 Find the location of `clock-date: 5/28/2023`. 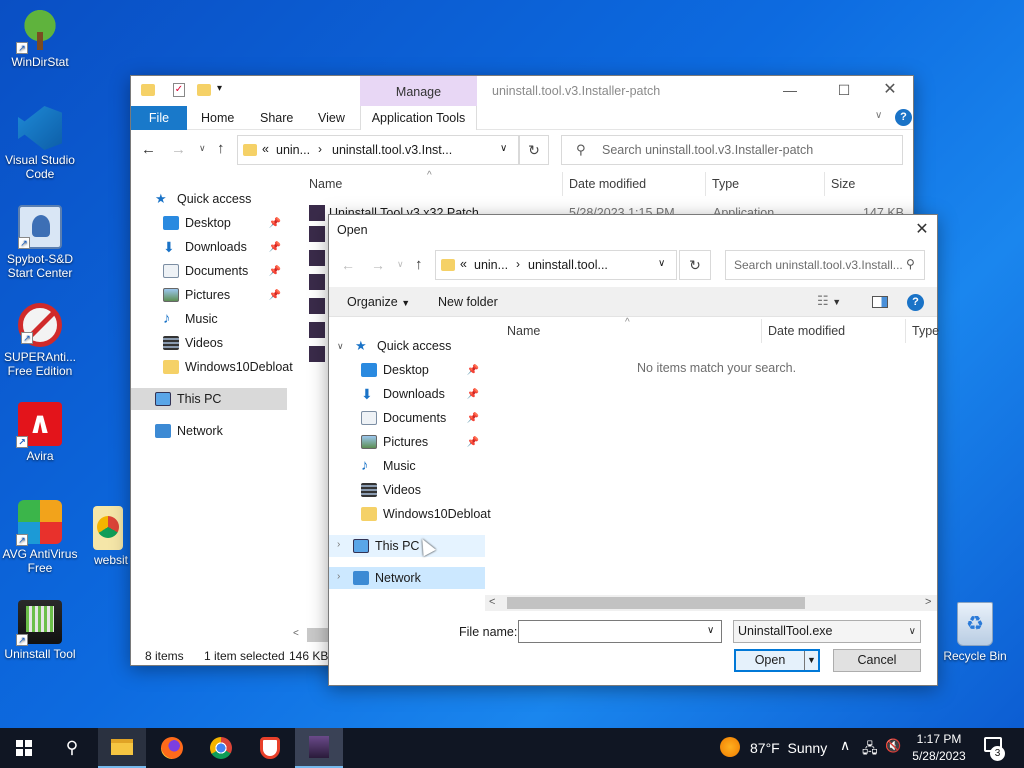

clock-date: 5/28/2023 is located at coordinates (939, 756).